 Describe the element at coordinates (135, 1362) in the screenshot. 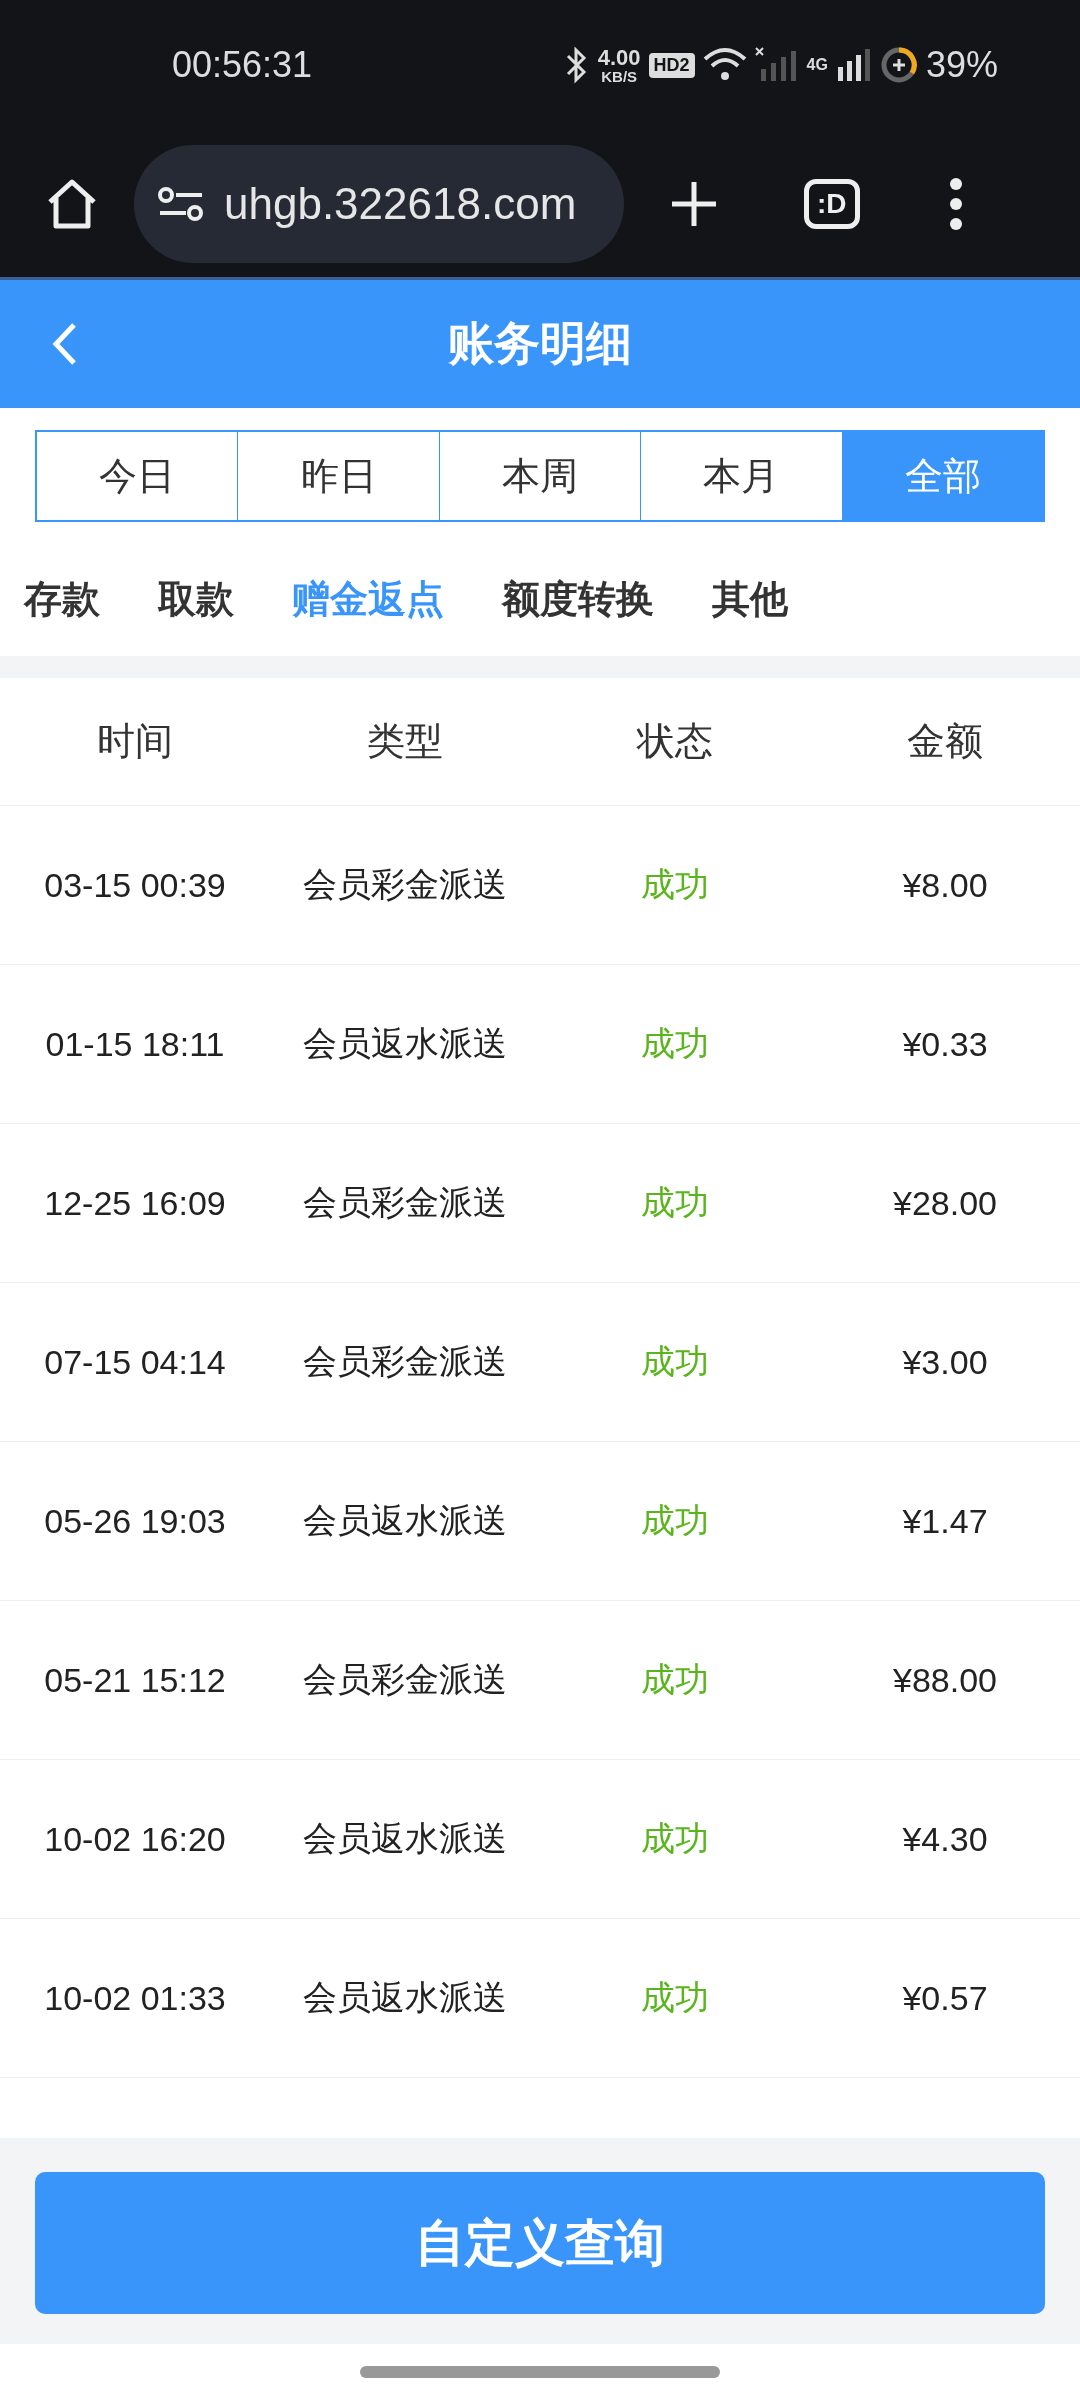

I see `table-cell: 07-15 04:14` at that location.